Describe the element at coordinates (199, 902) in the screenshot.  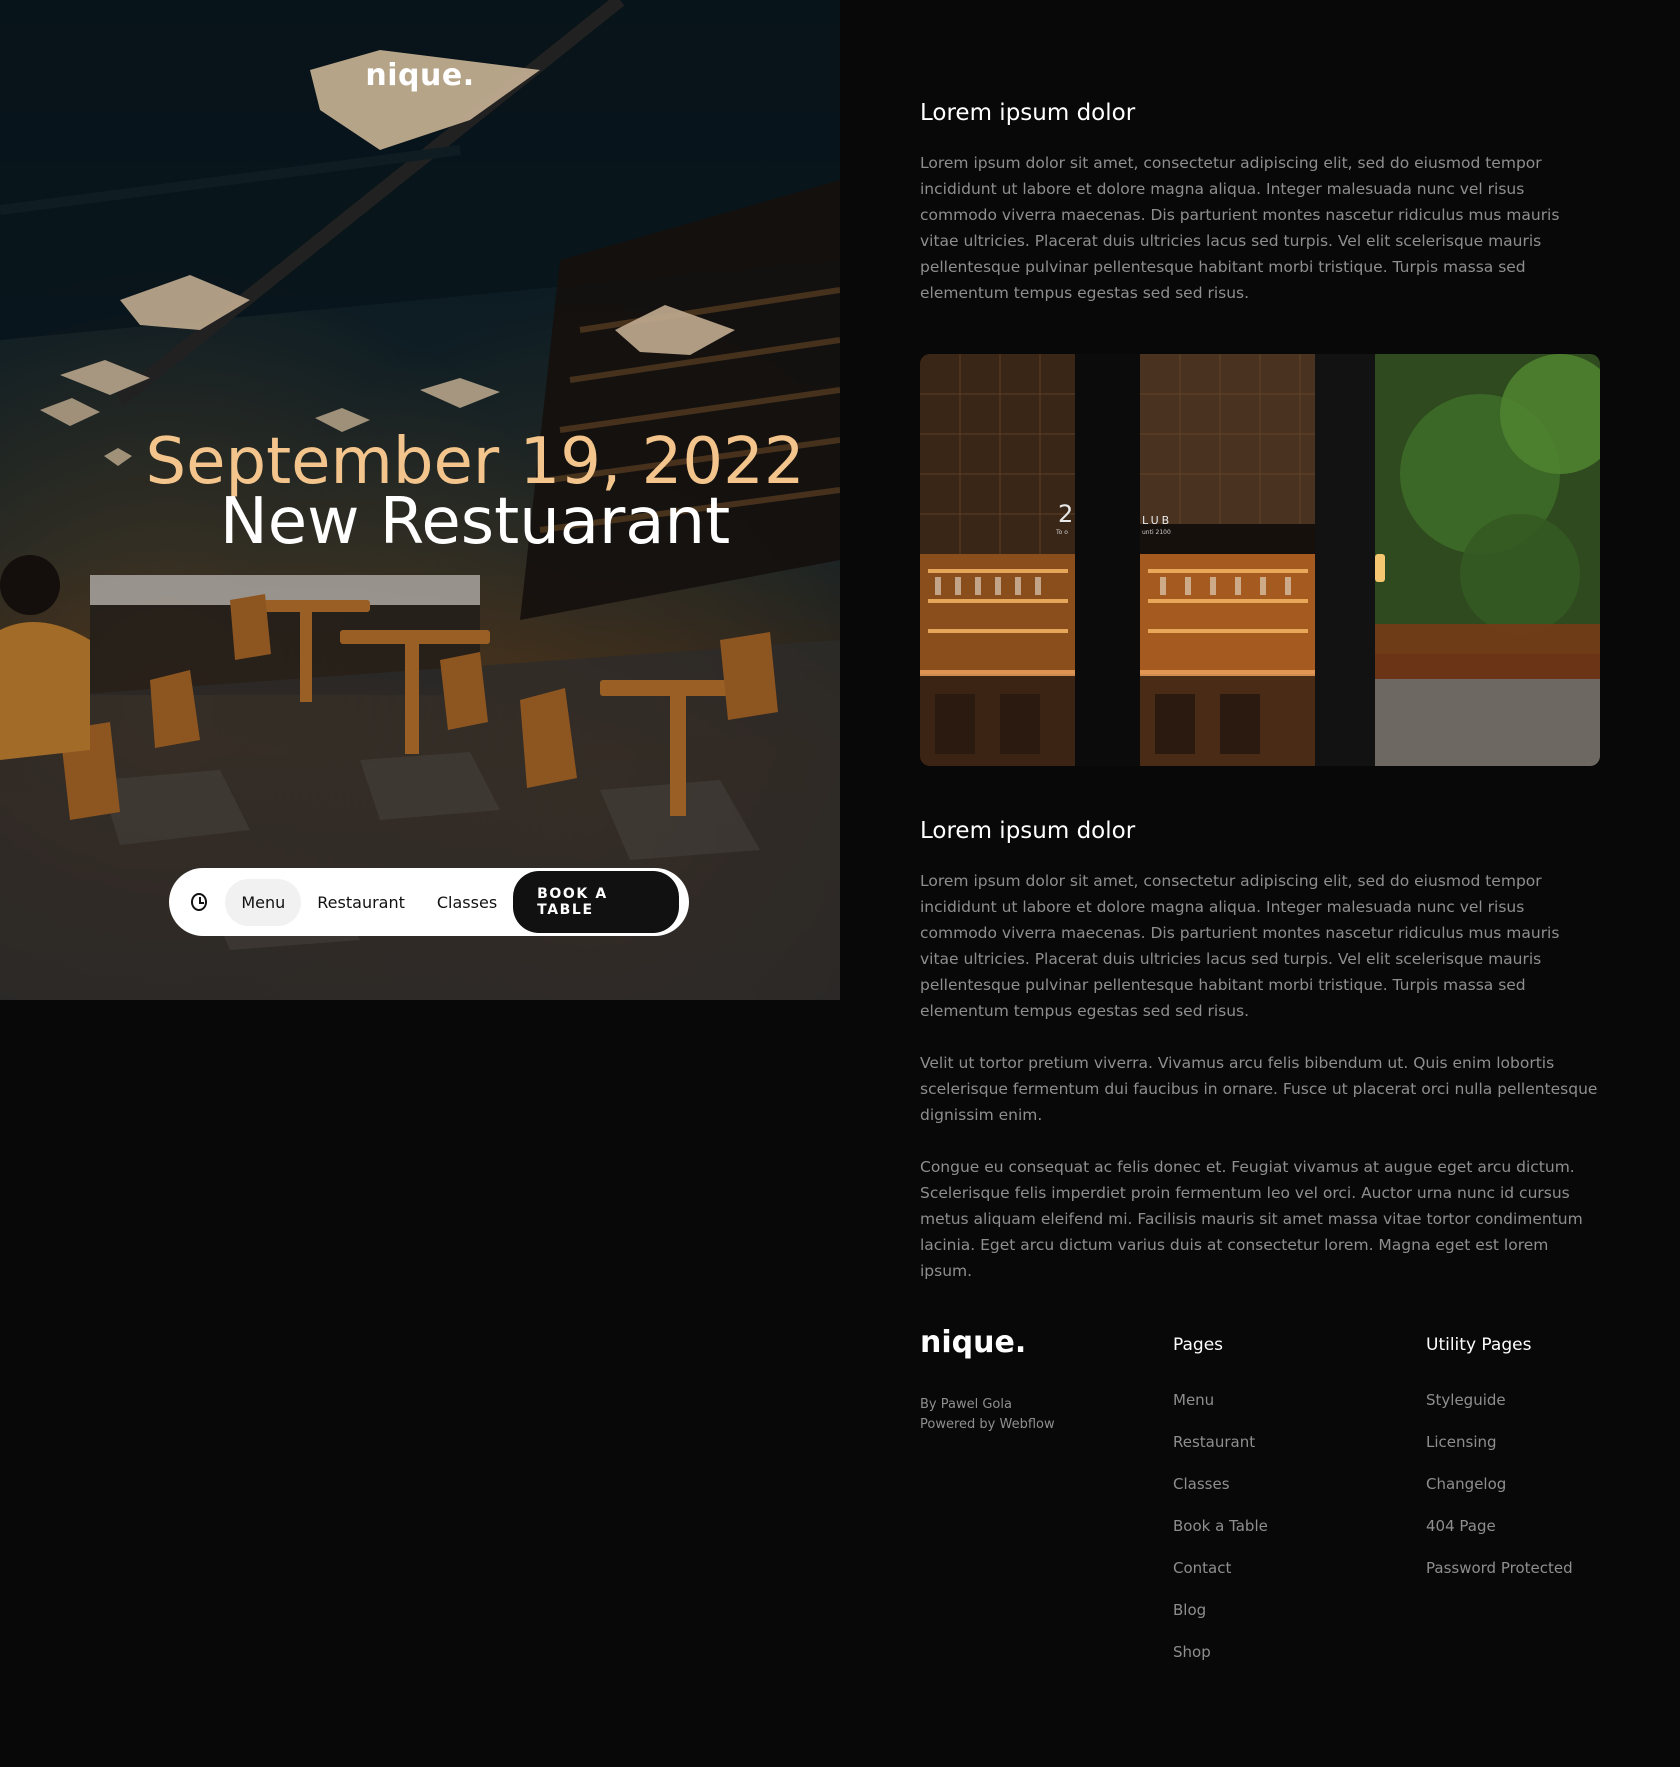
I see `clock-icon` at that location.